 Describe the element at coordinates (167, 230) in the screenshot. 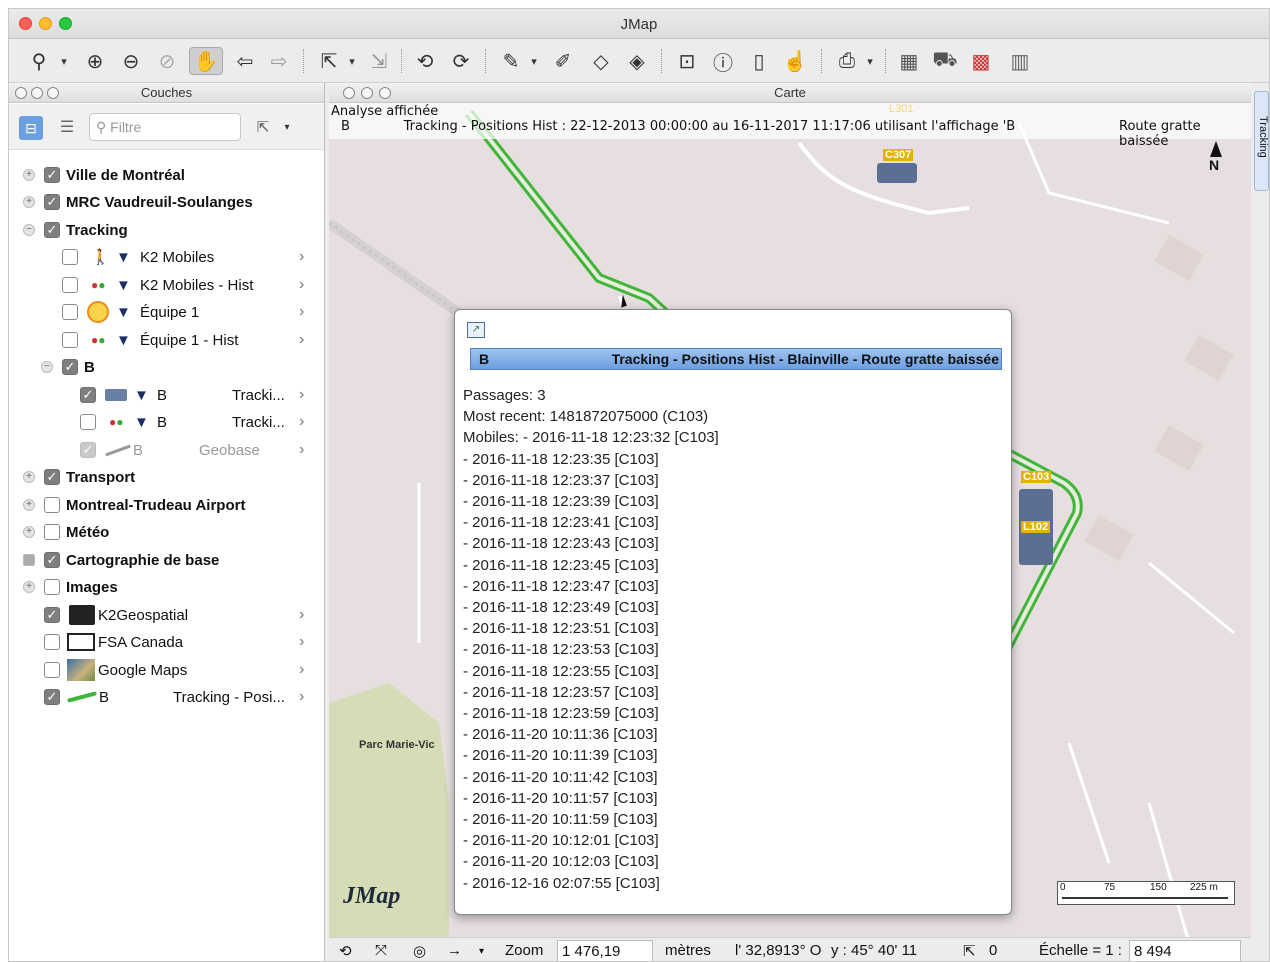

I see `layer-row-tracking: − ✓ Tracking` at that location.